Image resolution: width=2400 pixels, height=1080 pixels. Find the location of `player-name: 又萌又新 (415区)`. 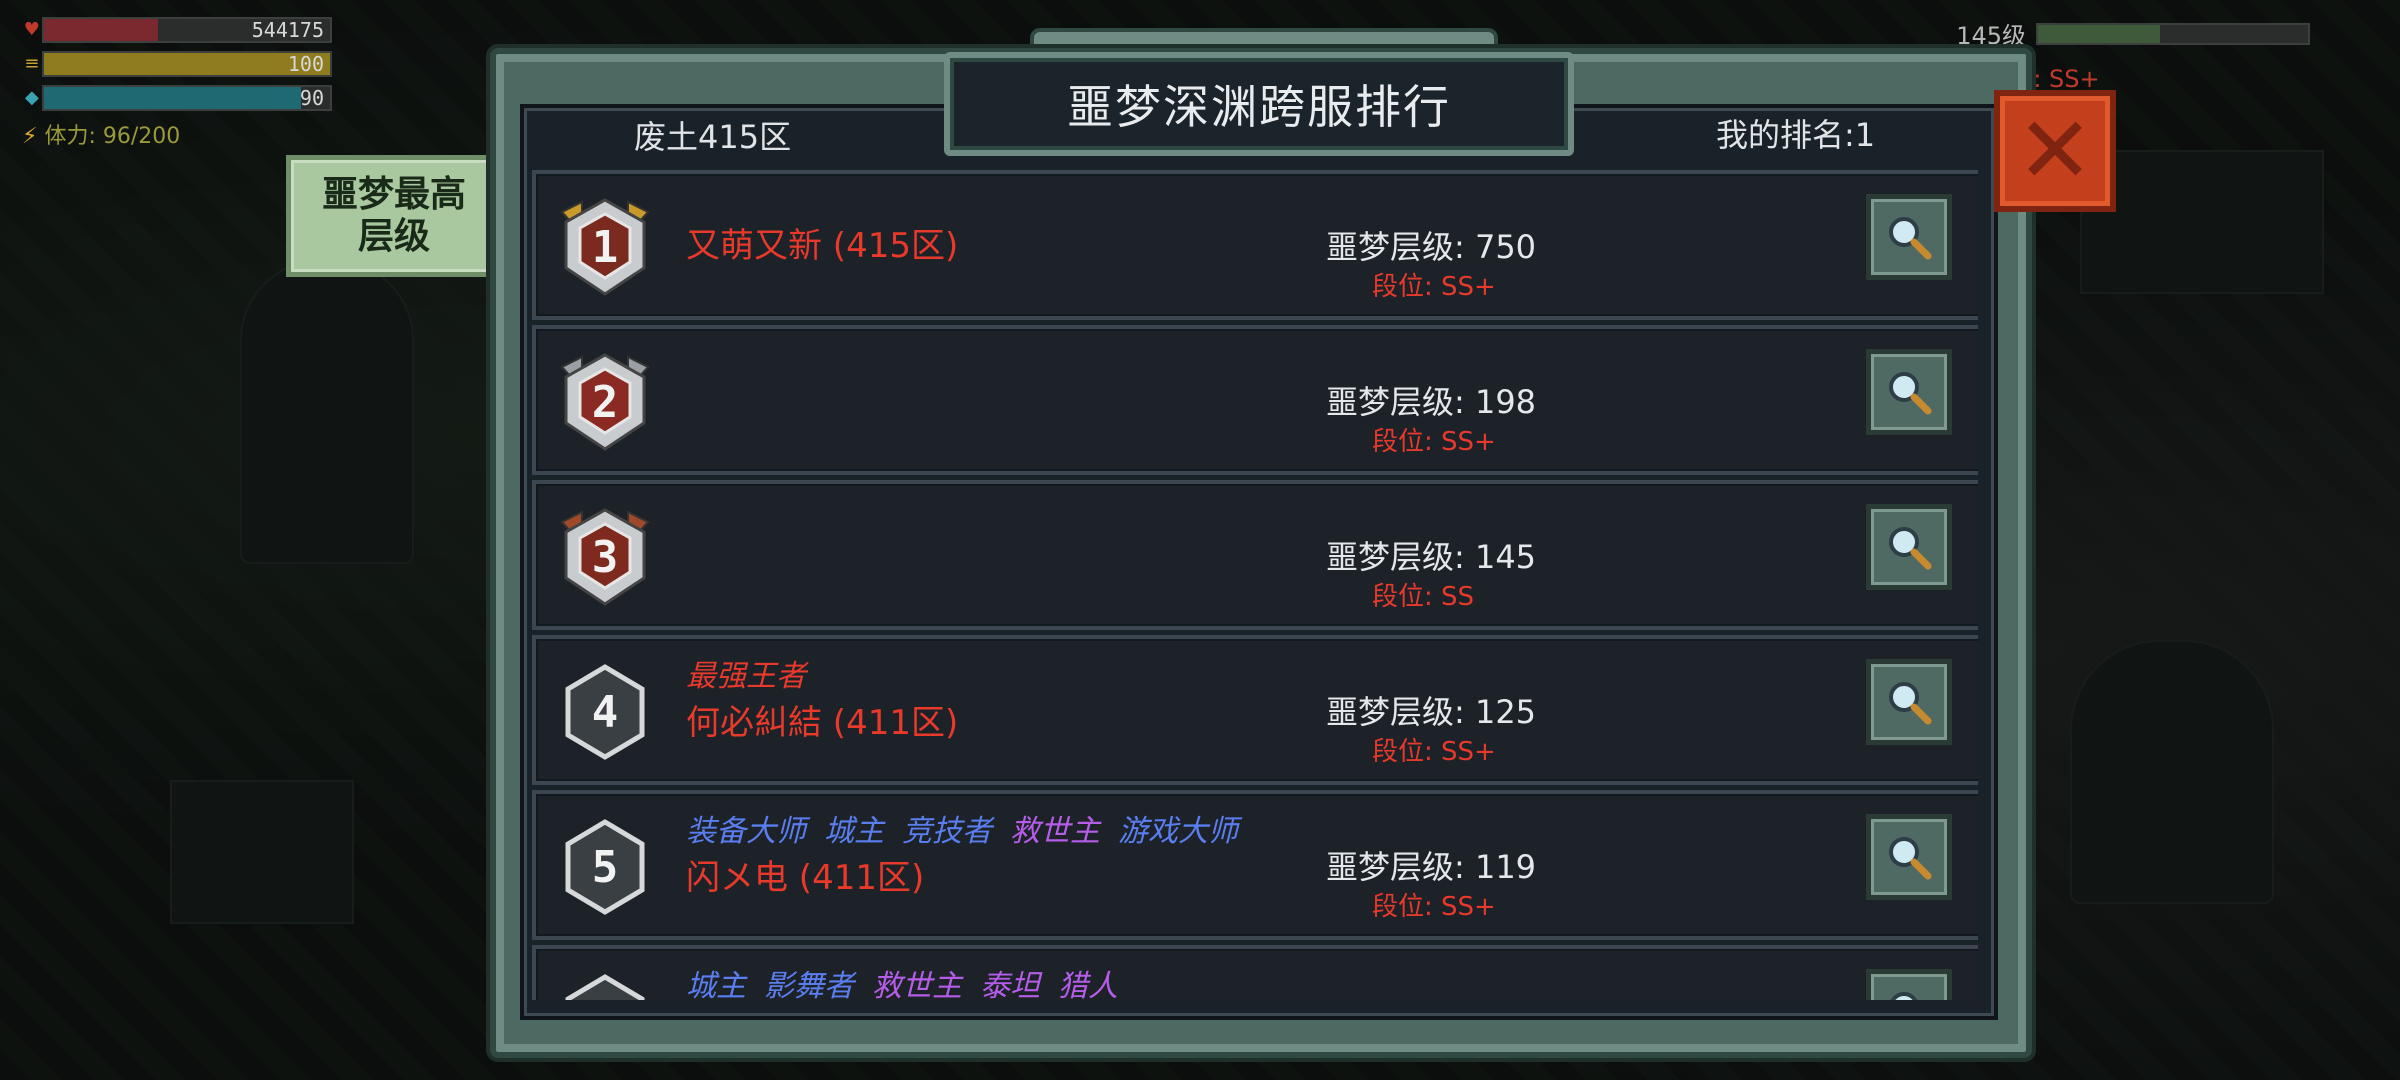

player-name: 又萌又新 (415区) is located at coordinates (822, 246).